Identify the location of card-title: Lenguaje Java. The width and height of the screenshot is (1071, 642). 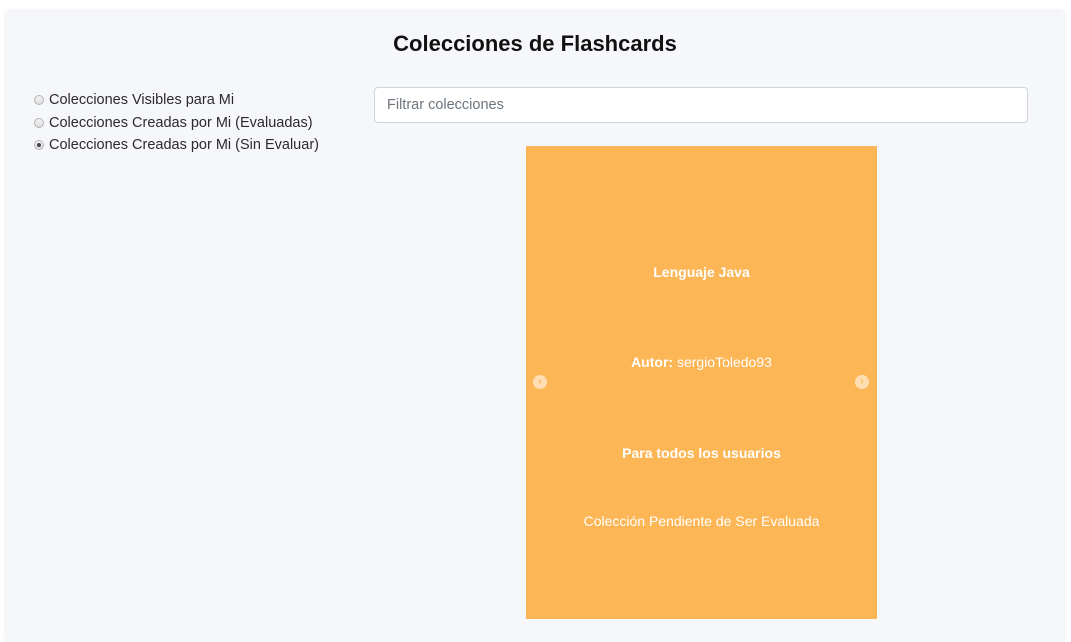
(701, 272).